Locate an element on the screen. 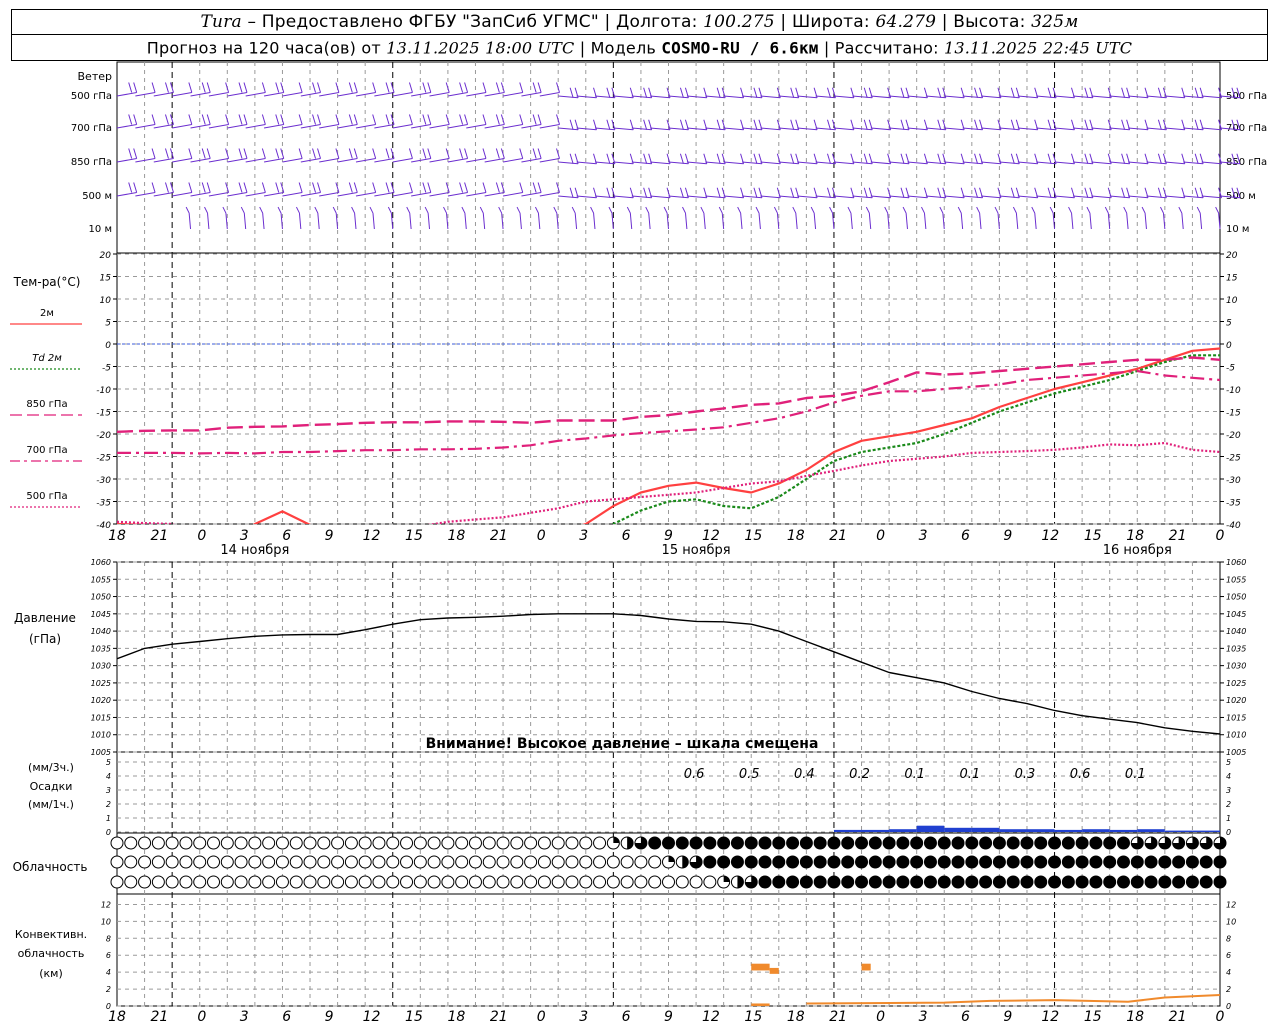 This screenshot has width=1280, height=1024. conv-tick-label-left: 12 is located at coordinates (106, 904).